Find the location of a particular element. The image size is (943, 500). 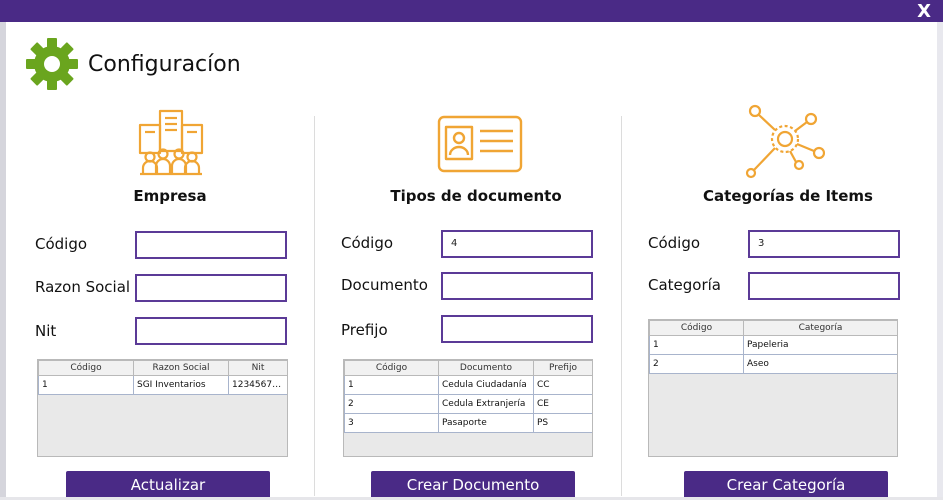

title-bar: X is located at coordinates (471, 11).